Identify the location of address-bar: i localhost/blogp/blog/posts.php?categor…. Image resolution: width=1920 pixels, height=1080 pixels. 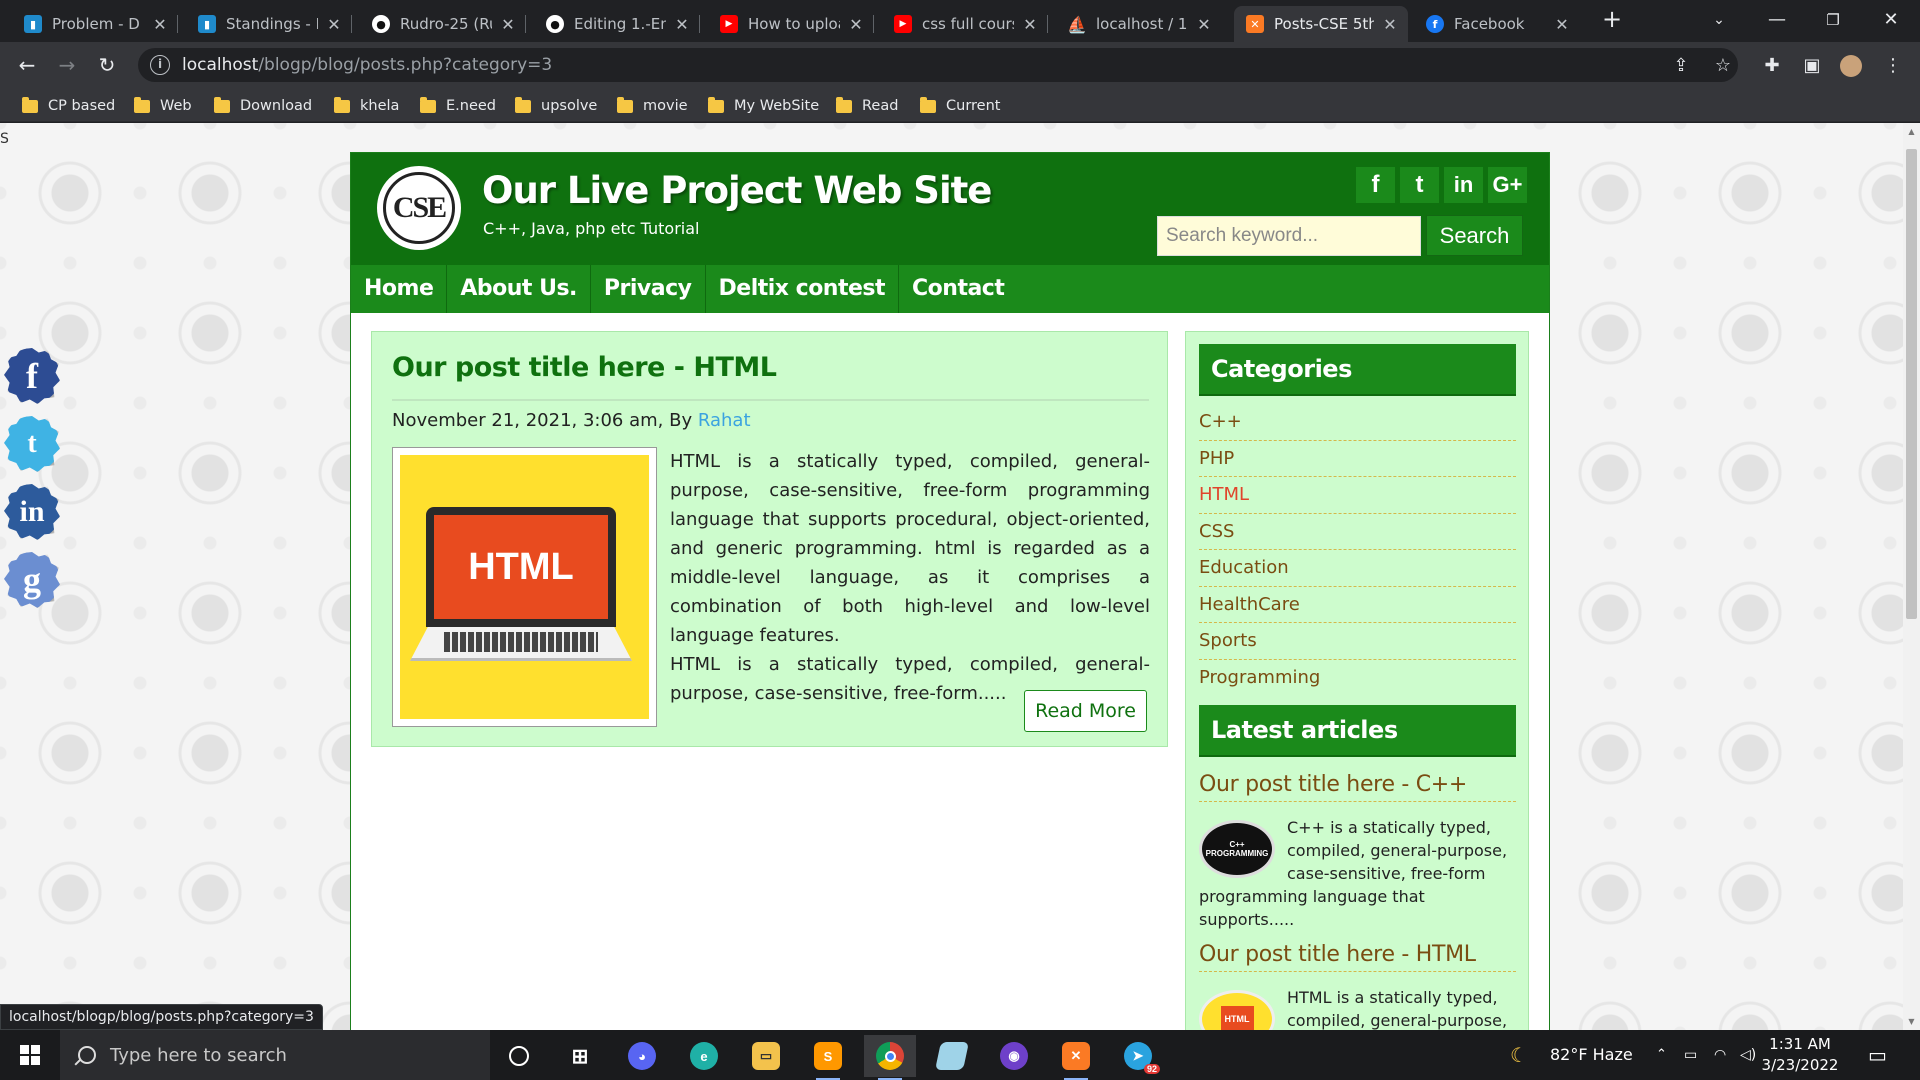
(938, 65).